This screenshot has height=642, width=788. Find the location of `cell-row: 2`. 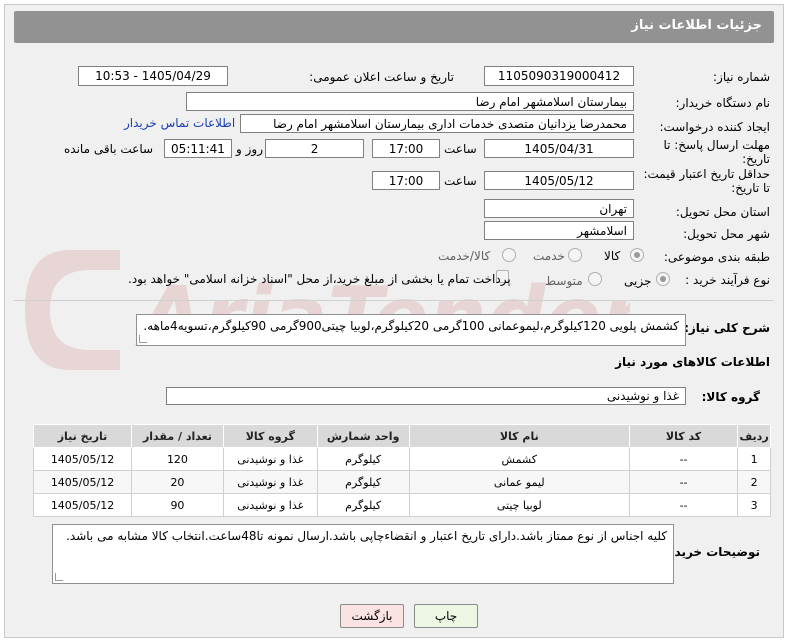

cell-row: 2 is located at coordinates (754, 482).